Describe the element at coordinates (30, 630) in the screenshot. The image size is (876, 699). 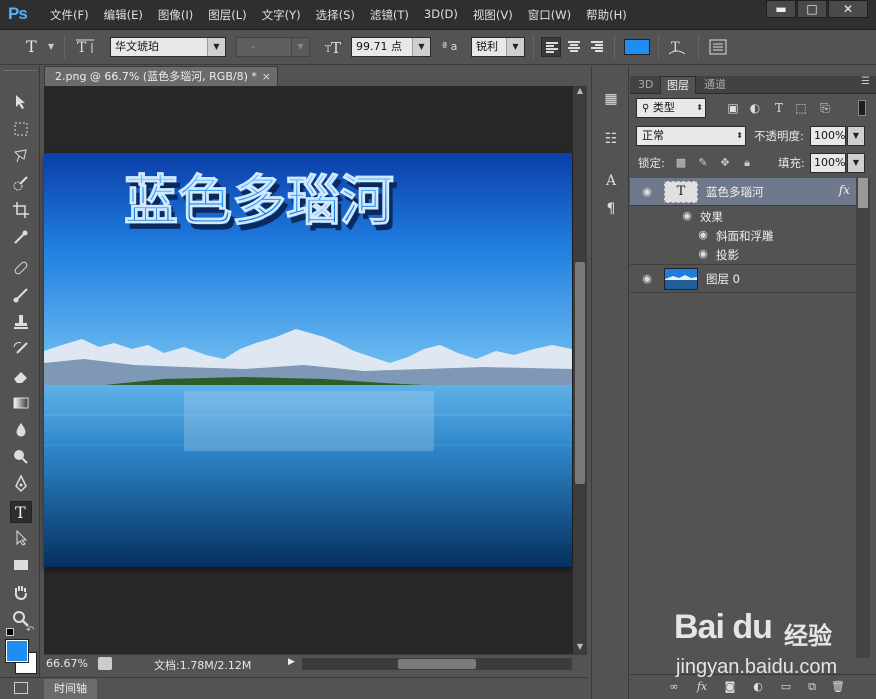
I see `swap-colors-icon: ↶` at that location.